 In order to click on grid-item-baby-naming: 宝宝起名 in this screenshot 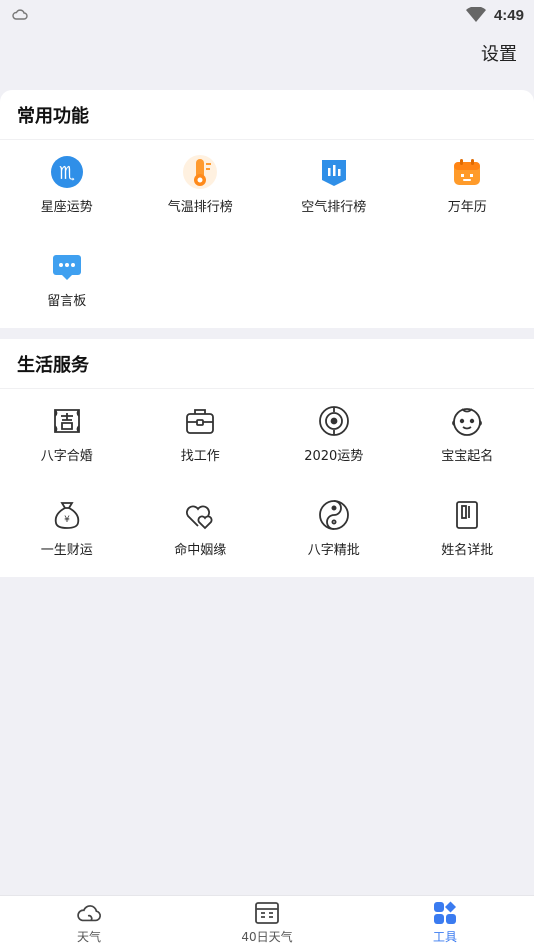, I will do `click(467, 448)`.